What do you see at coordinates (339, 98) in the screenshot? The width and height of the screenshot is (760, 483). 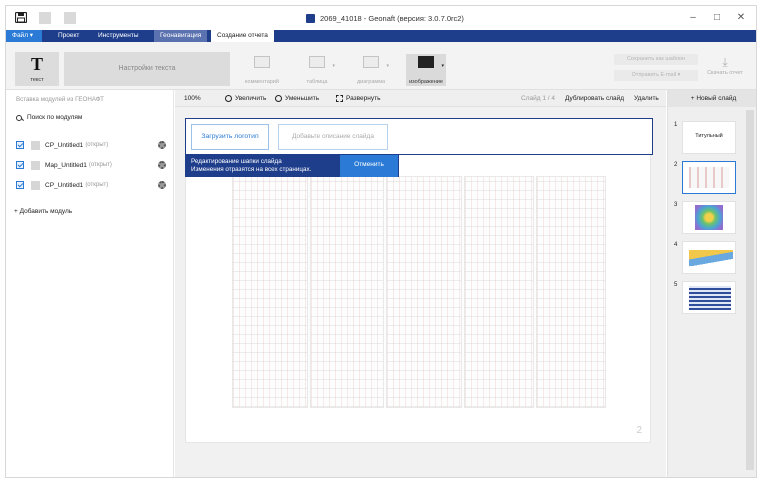 I see `expand-icon` at bounding box center [339, 98].